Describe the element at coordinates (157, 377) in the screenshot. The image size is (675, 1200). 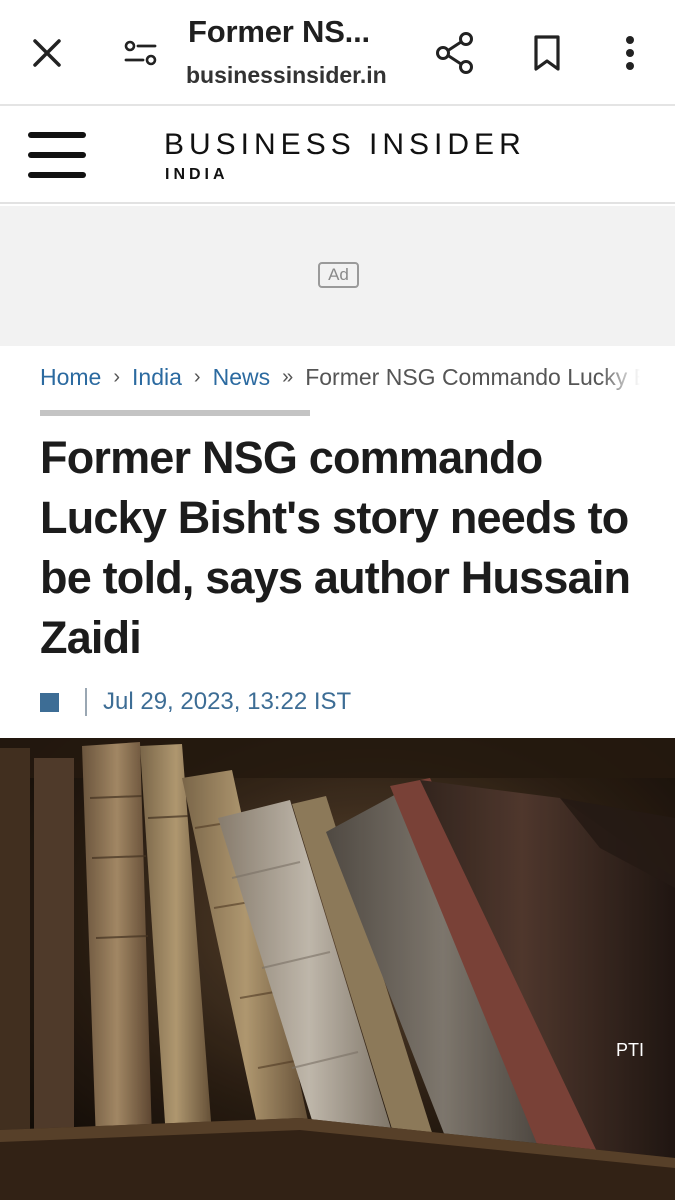
I see `breadcrumb-india: India` at that location.